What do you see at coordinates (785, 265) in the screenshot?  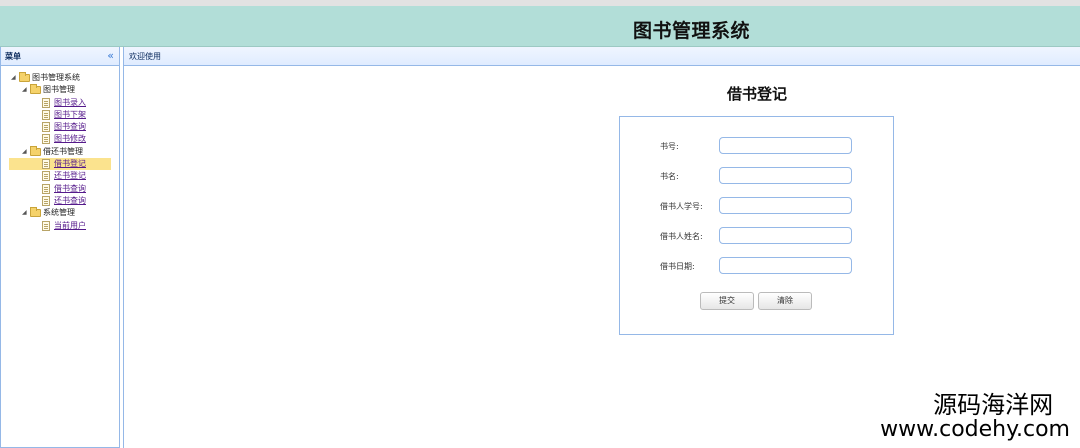 I see `borrow-date-input` at bounding box center [785, 265].